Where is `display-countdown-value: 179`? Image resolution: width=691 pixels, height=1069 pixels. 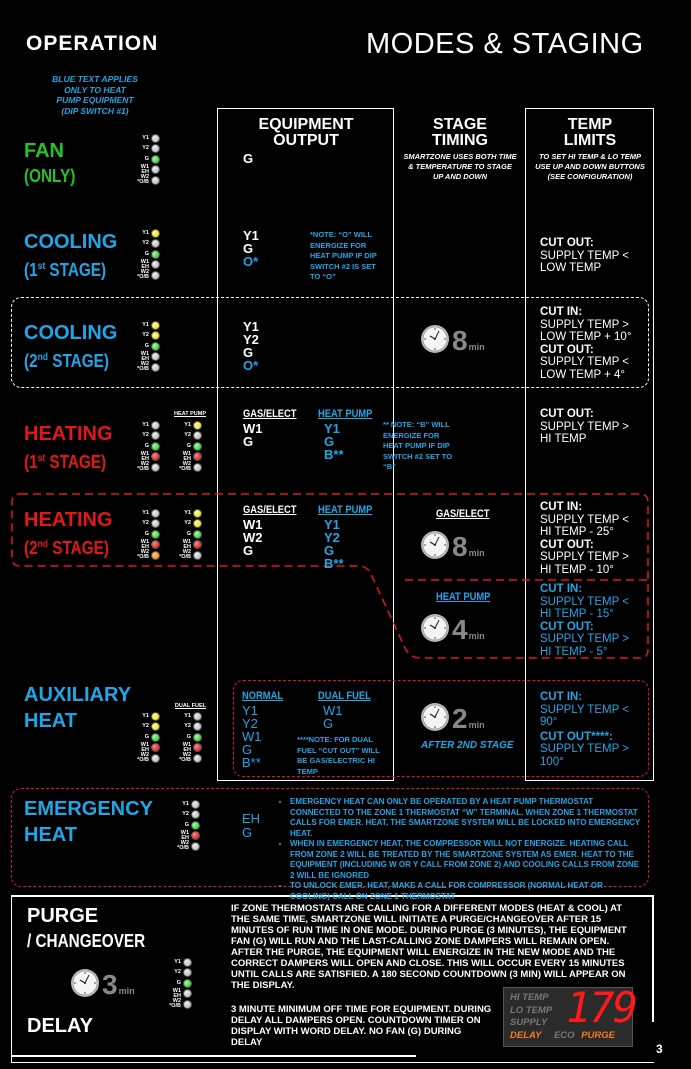
display-countdown-value: 179 is located at coordinates (602, 1007).